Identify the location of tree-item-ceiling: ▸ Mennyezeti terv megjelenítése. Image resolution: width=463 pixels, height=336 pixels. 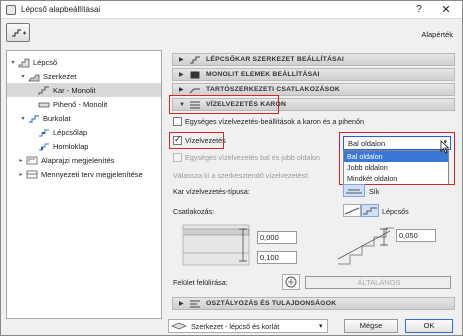
(89, 174).